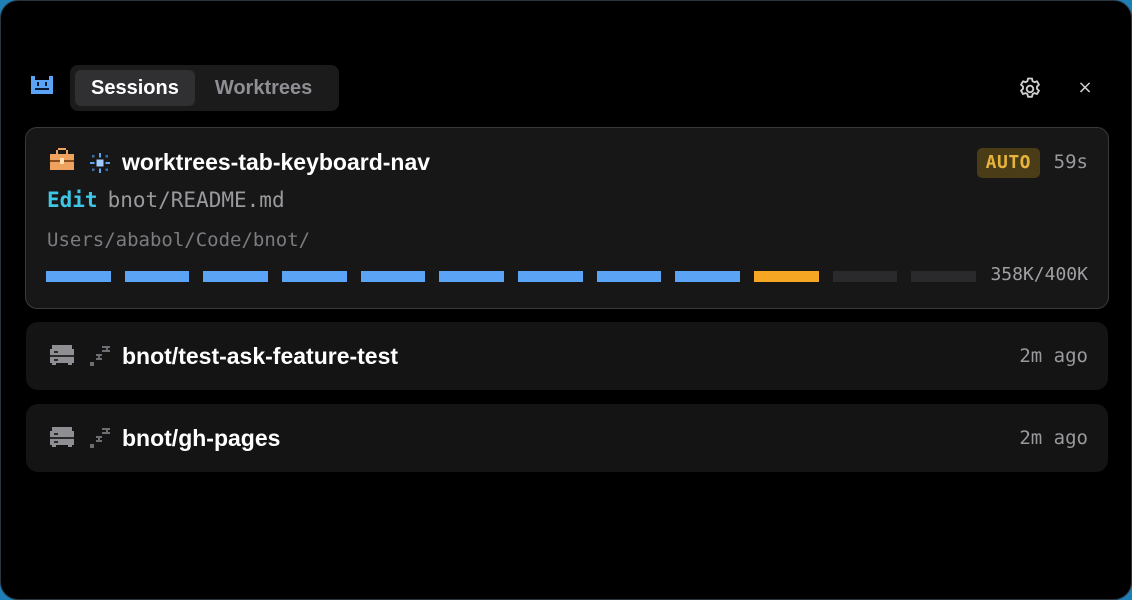  What do you see at coordinates (567, 438) in the screenshot?
I see `session-card: bnot/gh-pages 2m ago` at bounding box center [567, 438].